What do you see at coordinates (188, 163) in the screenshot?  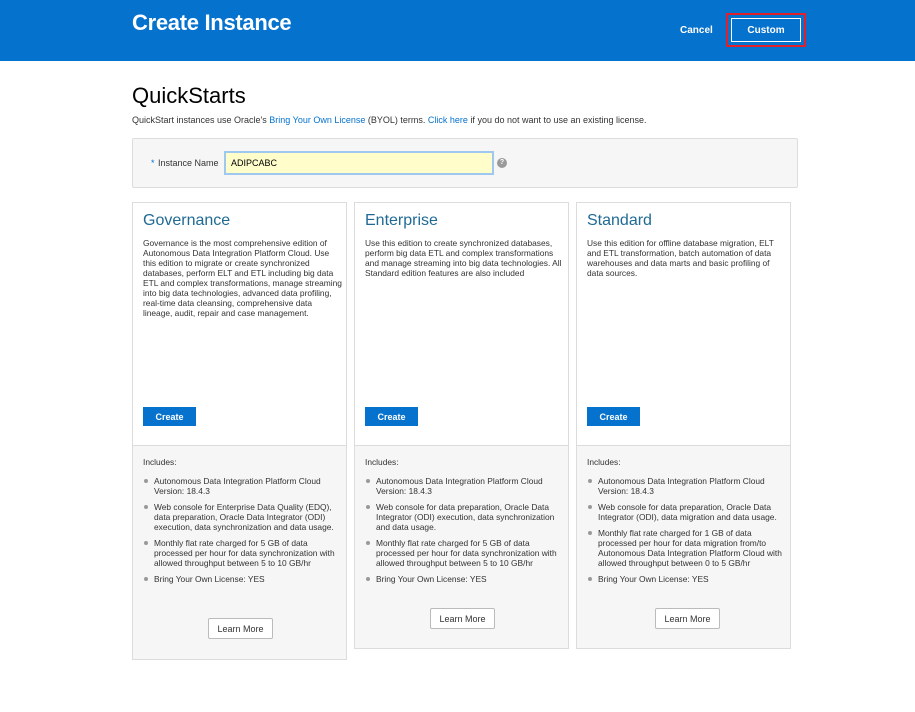 I see `instance-name-label: Instance Name` at bounding box center [188, 163].